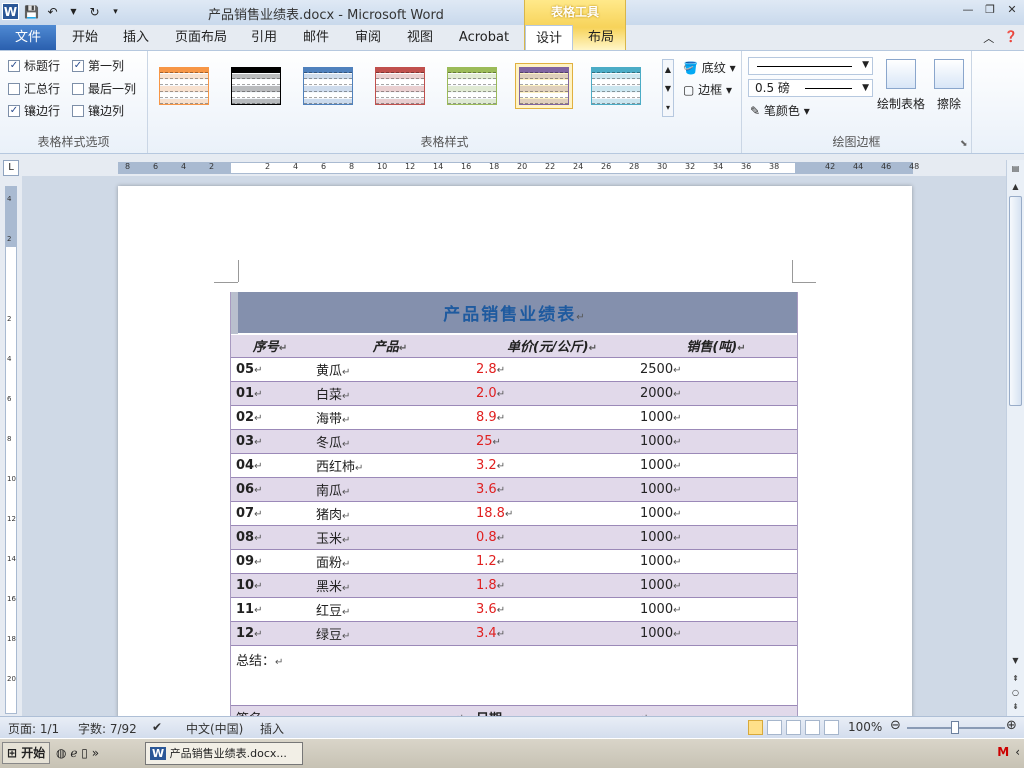 The height and width of the screenshot is (768, 1024). I want to click on table-cell: 0.8↵, so click(552, 537).